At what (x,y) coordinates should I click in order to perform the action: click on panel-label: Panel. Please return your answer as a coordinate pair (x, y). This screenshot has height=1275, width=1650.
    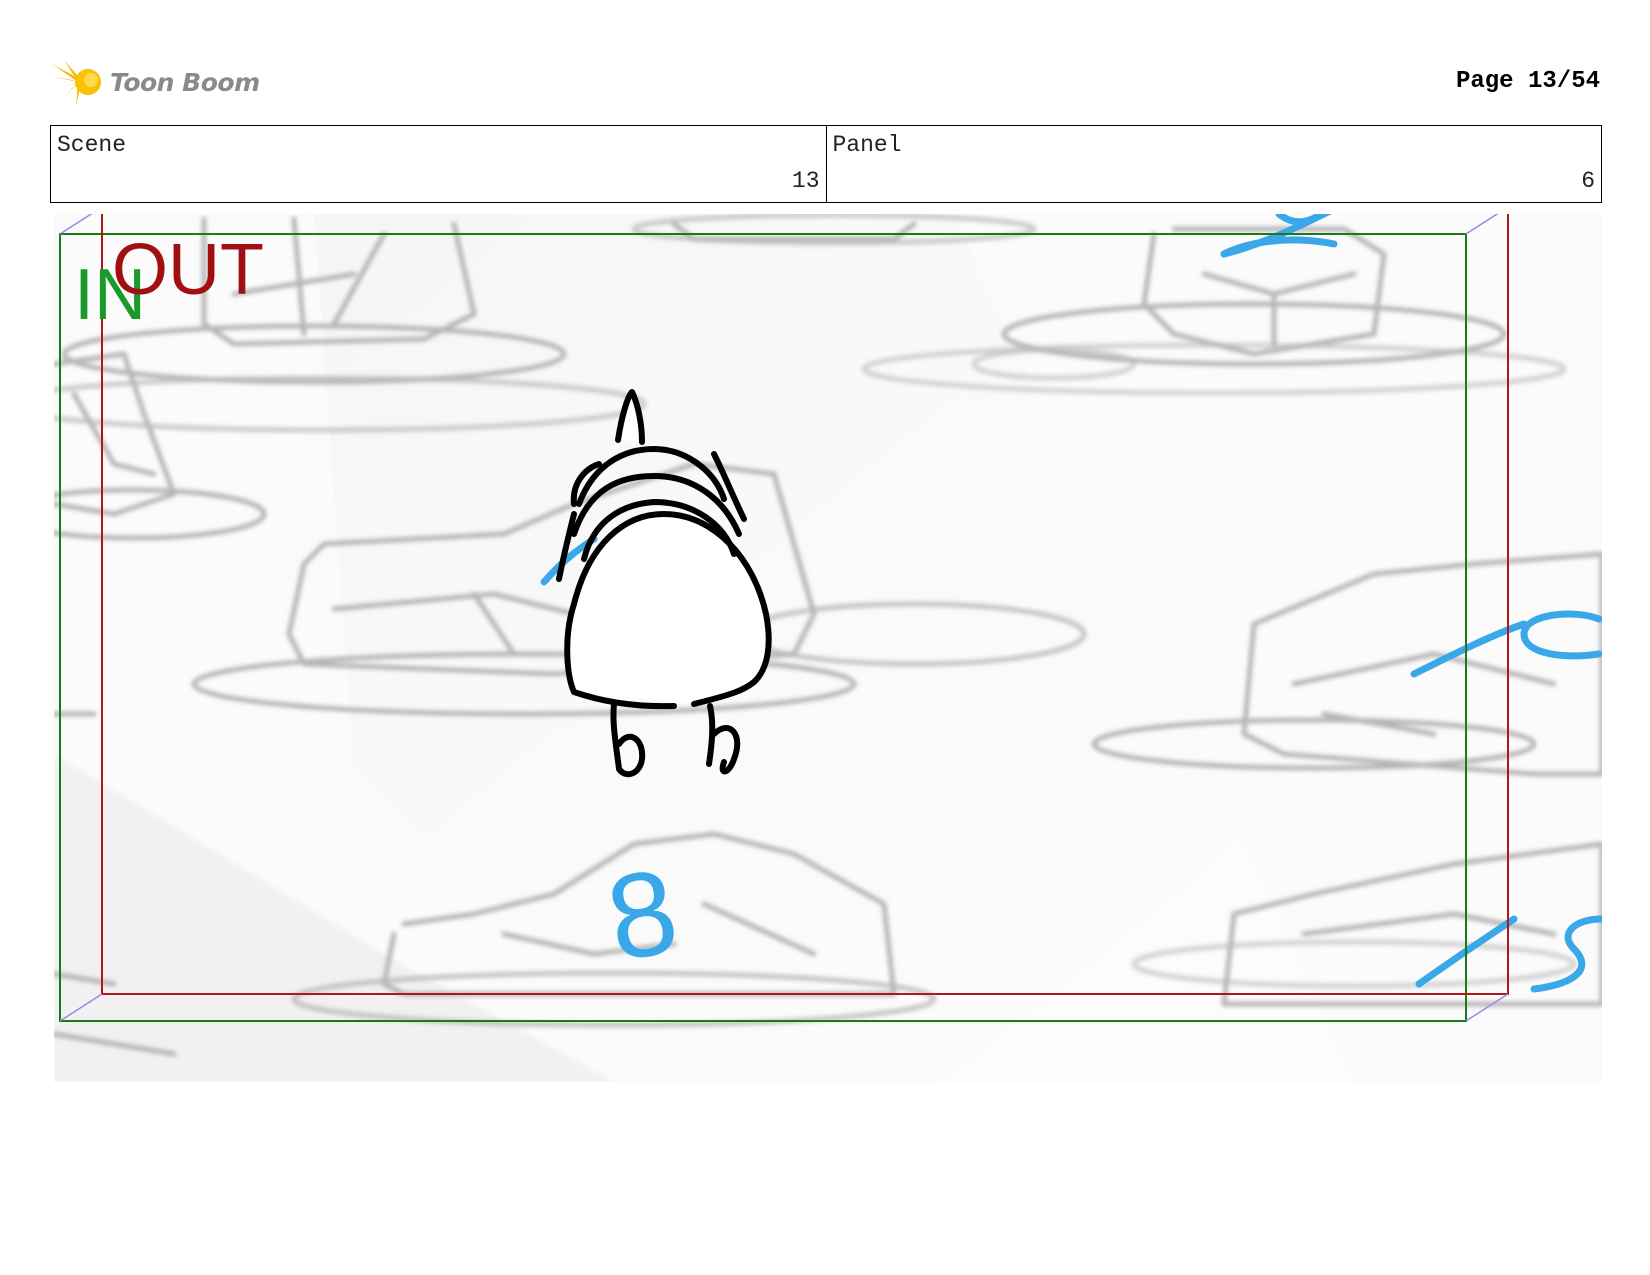
    Looking at the image, I should click on (867, 145).